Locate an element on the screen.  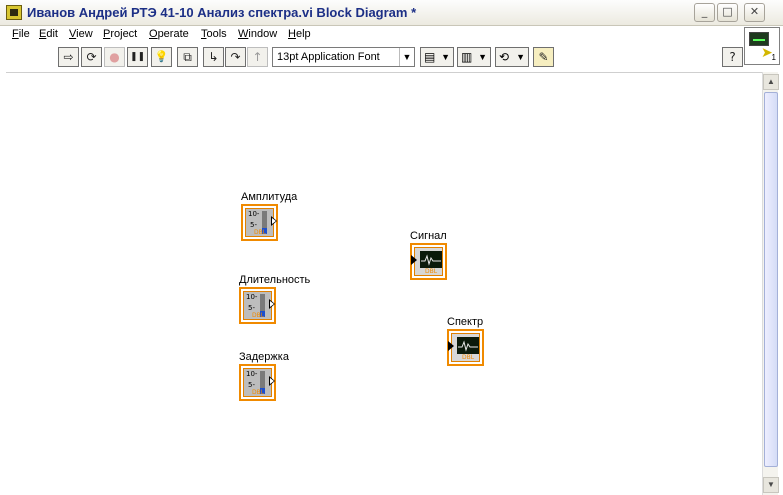
distribute-objects-icon: ▥ is located at coordinates (467, 57).